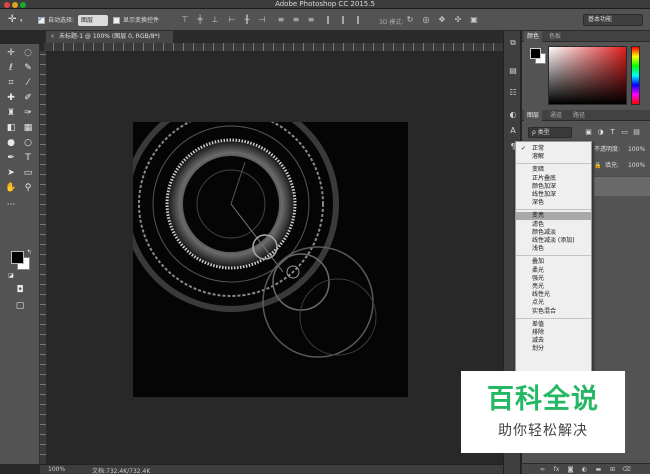 This screenshot has width=650, height=474. Describe the element at coordinates (553, 312) in the screenshot. I see `blend-mode-item: 实色混合` at that location.